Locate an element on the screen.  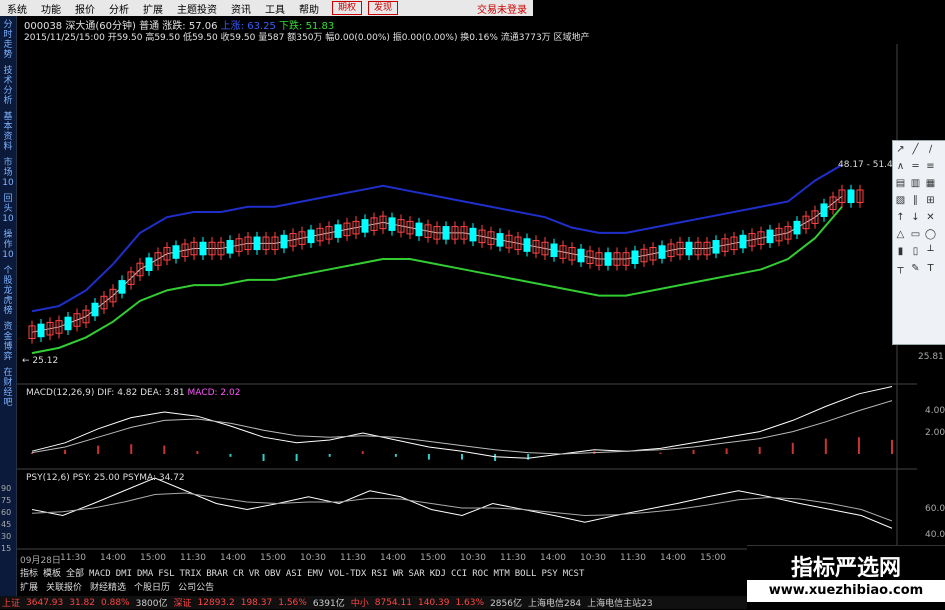
indicator-tab: ASI is located at coordinates (294, 574).